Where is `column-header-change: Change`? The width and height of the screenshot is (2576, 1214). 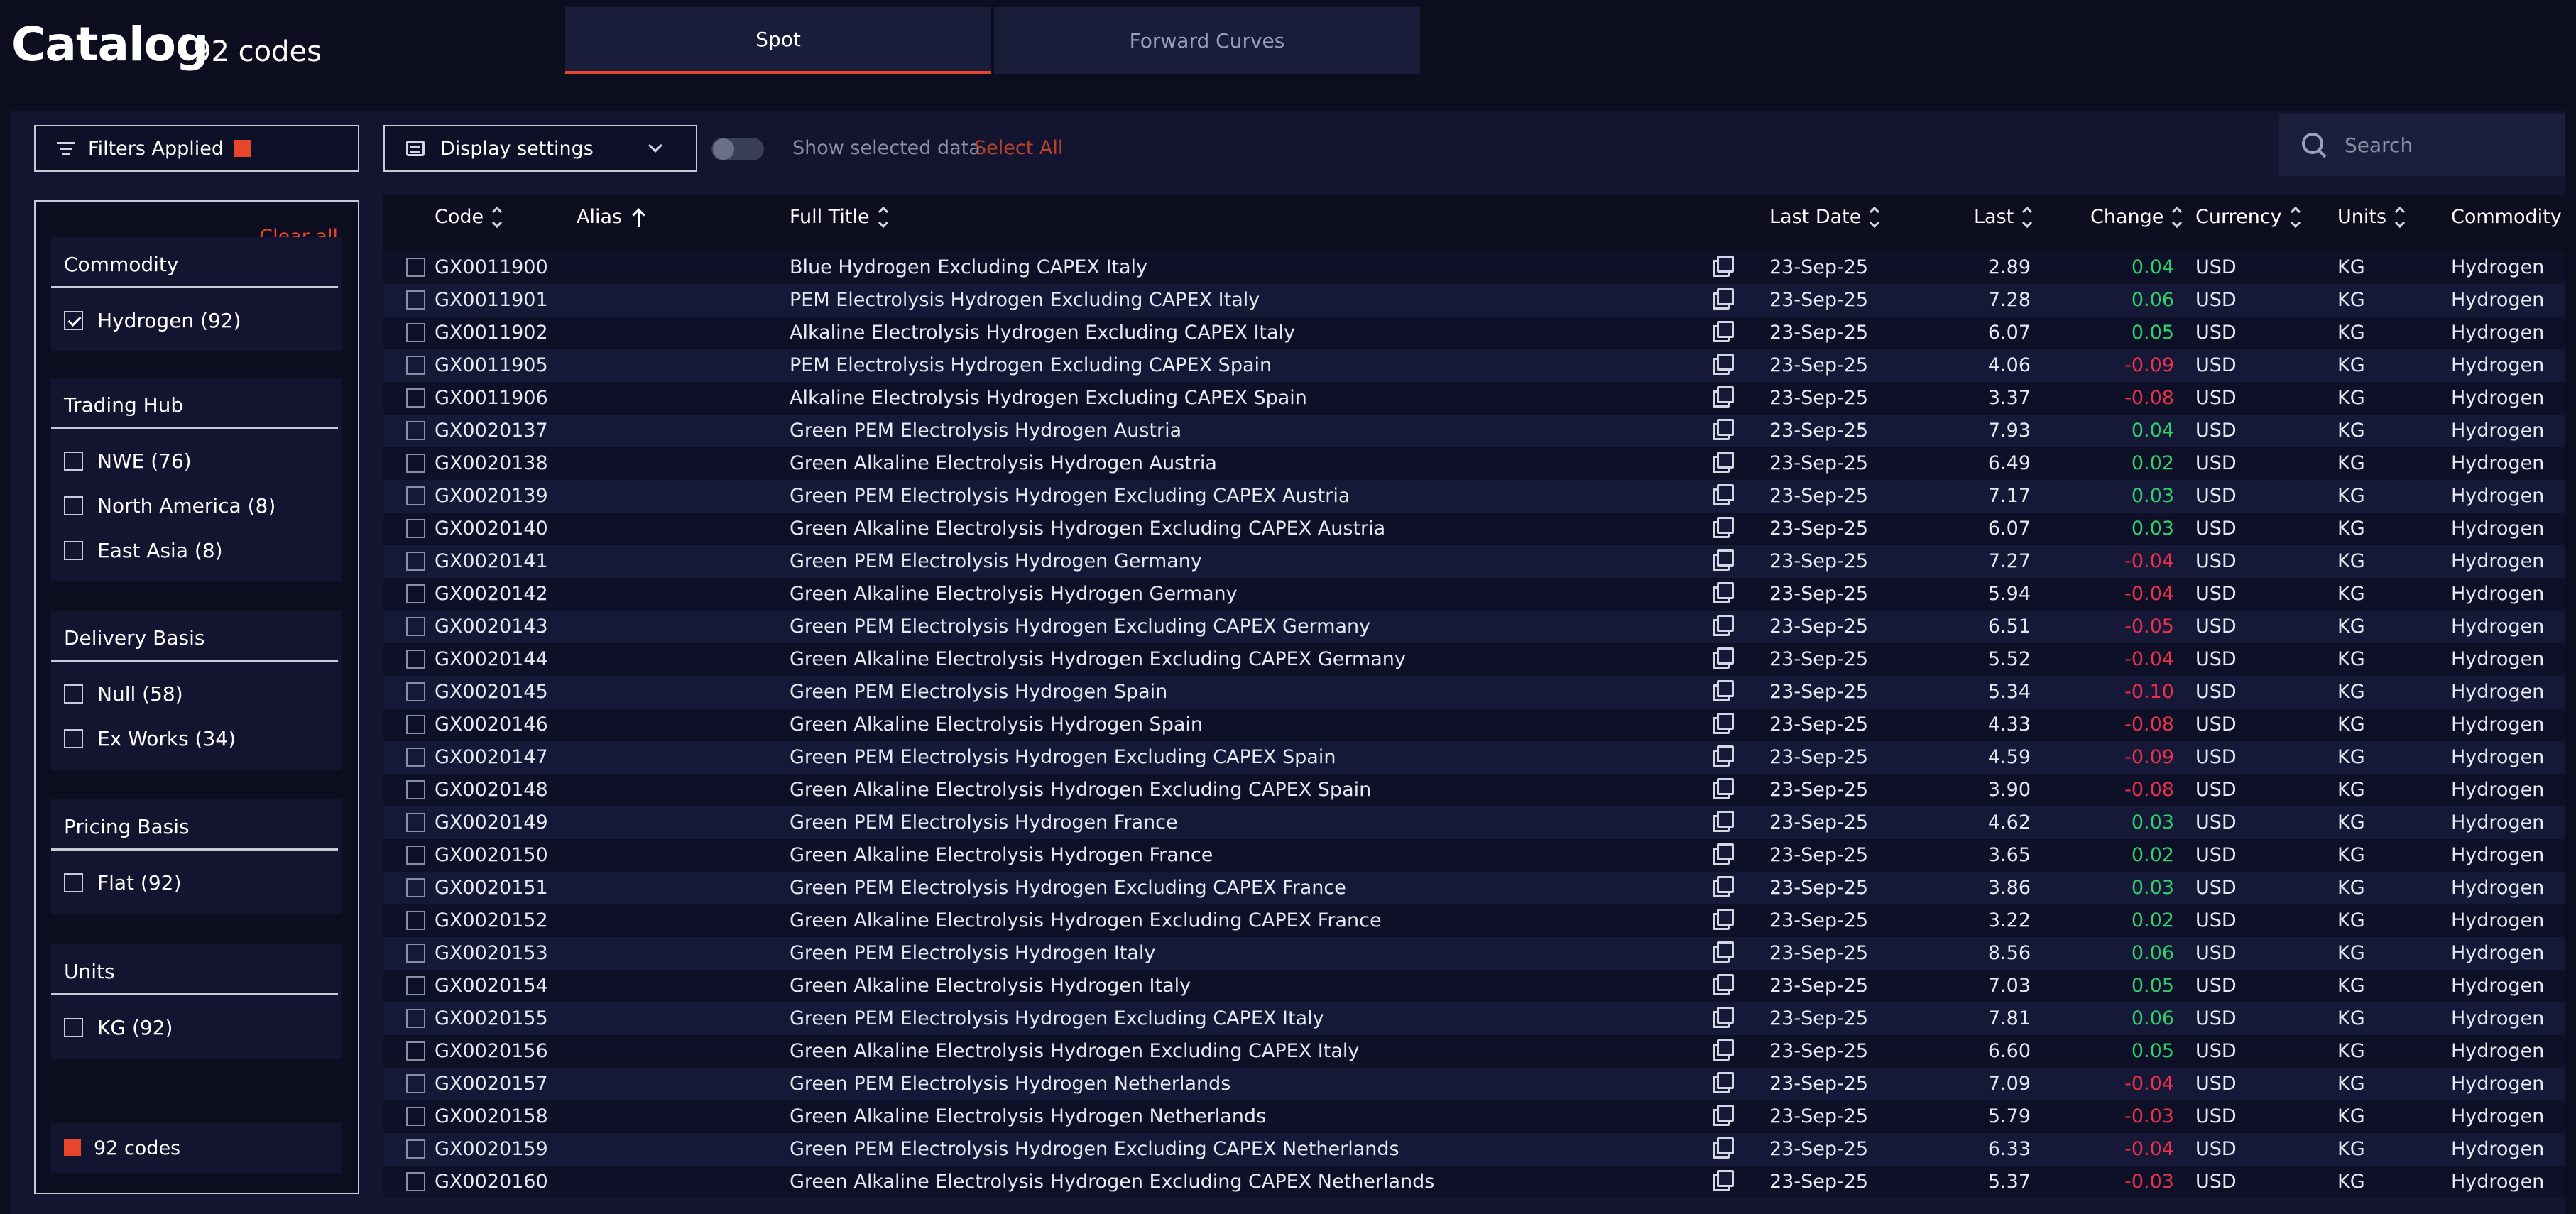 column-header-change: Change is located at coordinates (2136, 217).